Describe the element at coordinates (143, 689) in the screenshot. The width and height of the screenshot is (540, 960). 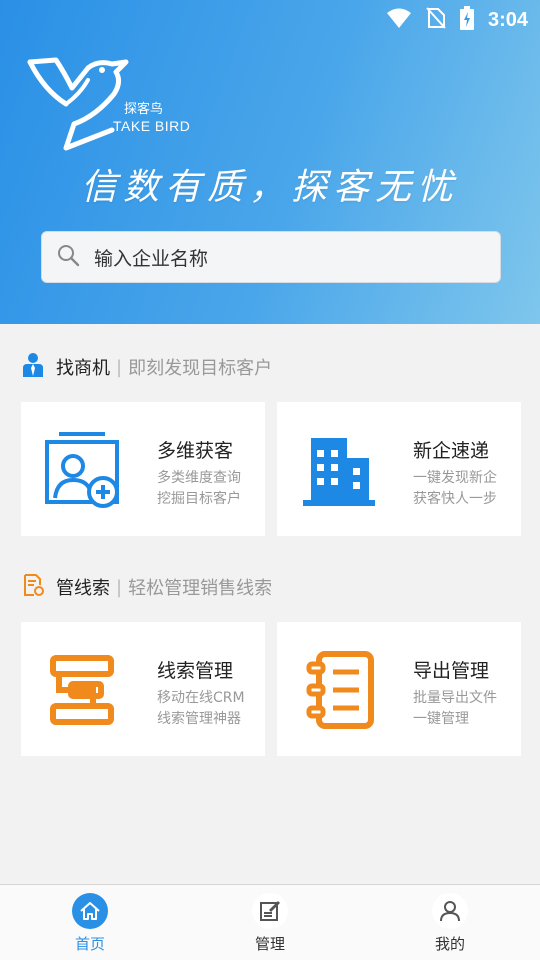
I see `card-lead-management: 线索管理 移动在线CRM 线索管理神器` at that location.